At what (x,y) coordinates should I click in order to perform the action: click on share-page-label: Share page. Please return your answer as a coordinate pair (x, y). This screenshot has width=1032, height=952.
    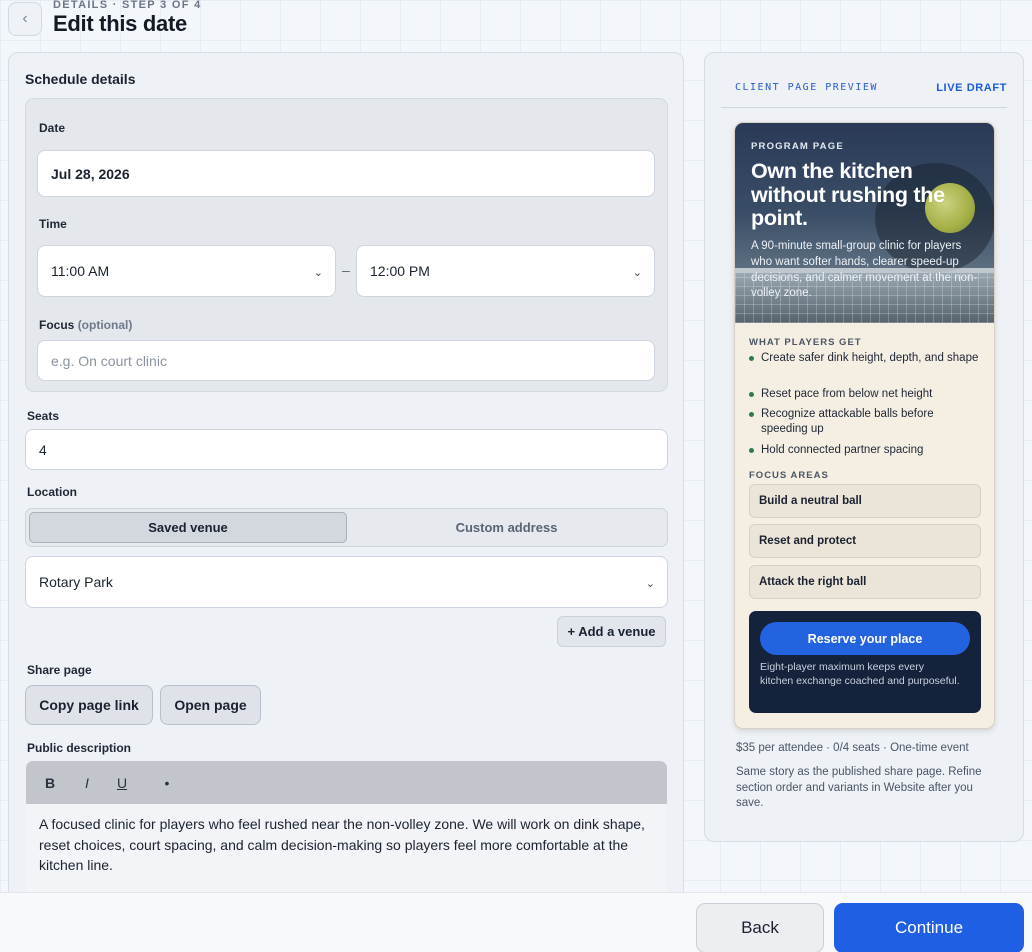
    Looking at the image, I should click on (59, 670).